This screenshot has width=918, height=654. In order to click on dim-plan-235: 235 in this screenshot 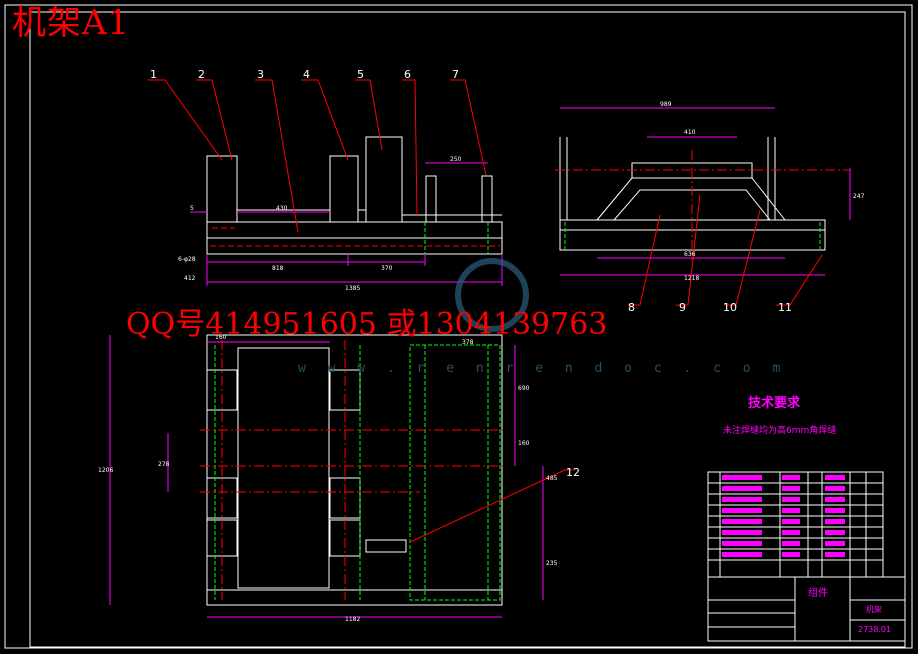, I will do `click(552, 563)`.